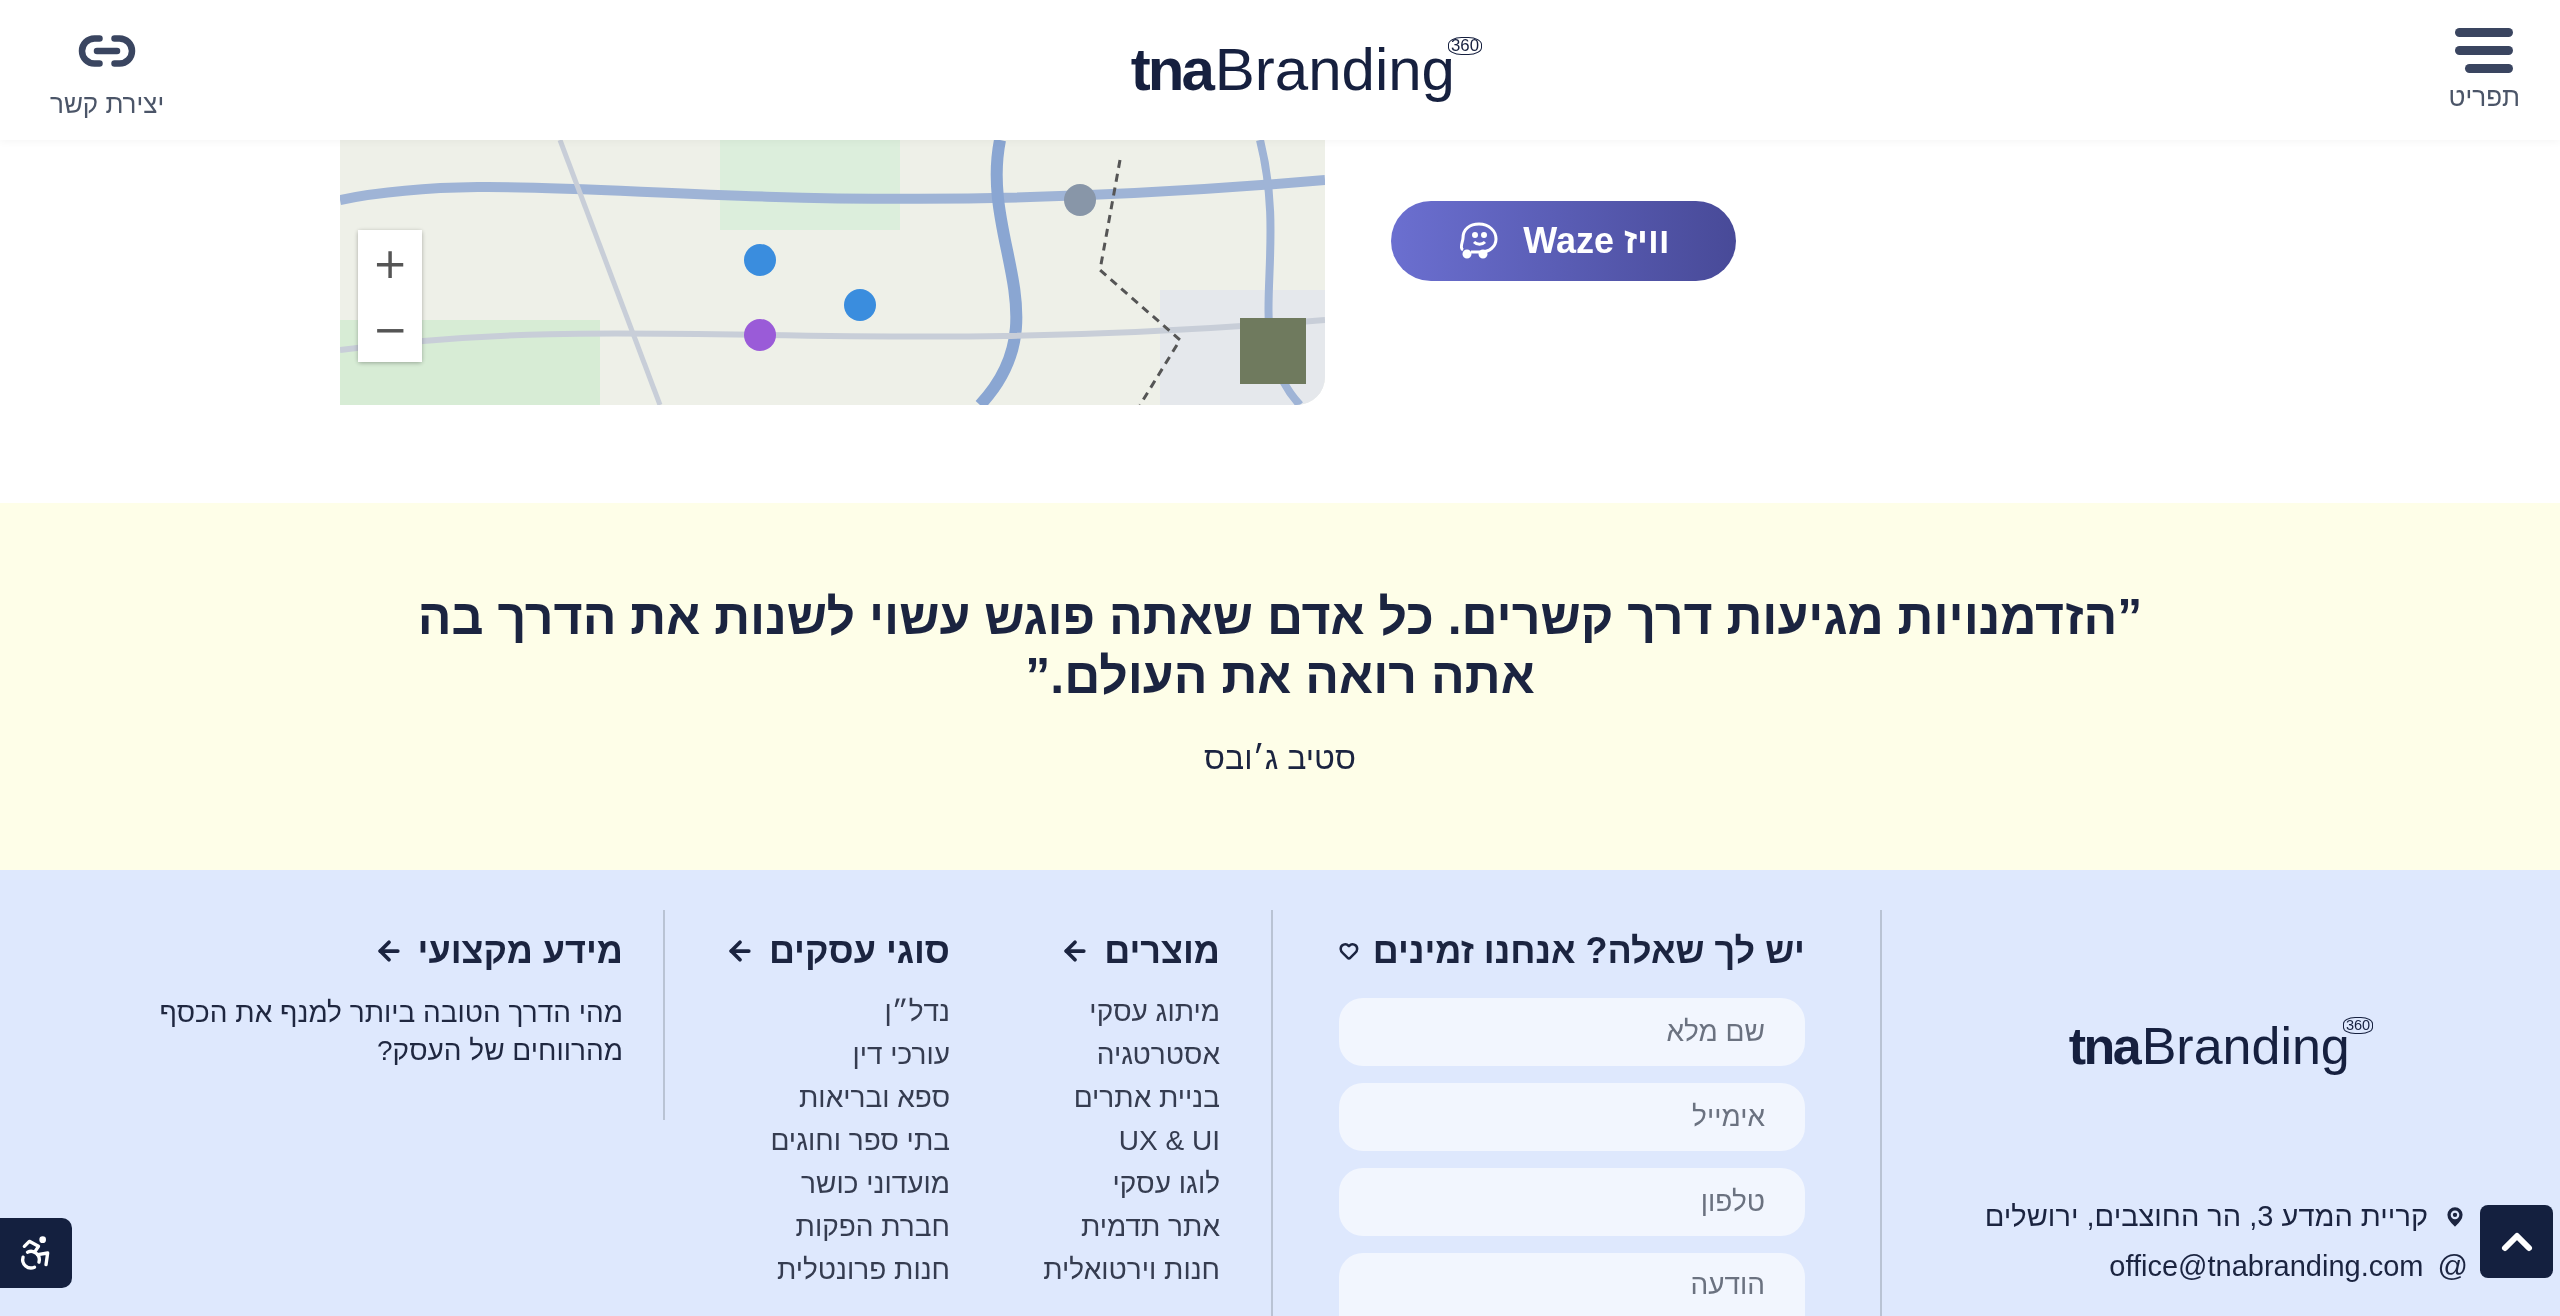 The image size is (2560, 1316). What do you see at coordinates (807, 1269) in the screenshot?
I see `footer-link: חנות פרונטלית` at bounding box center [807, 1269].